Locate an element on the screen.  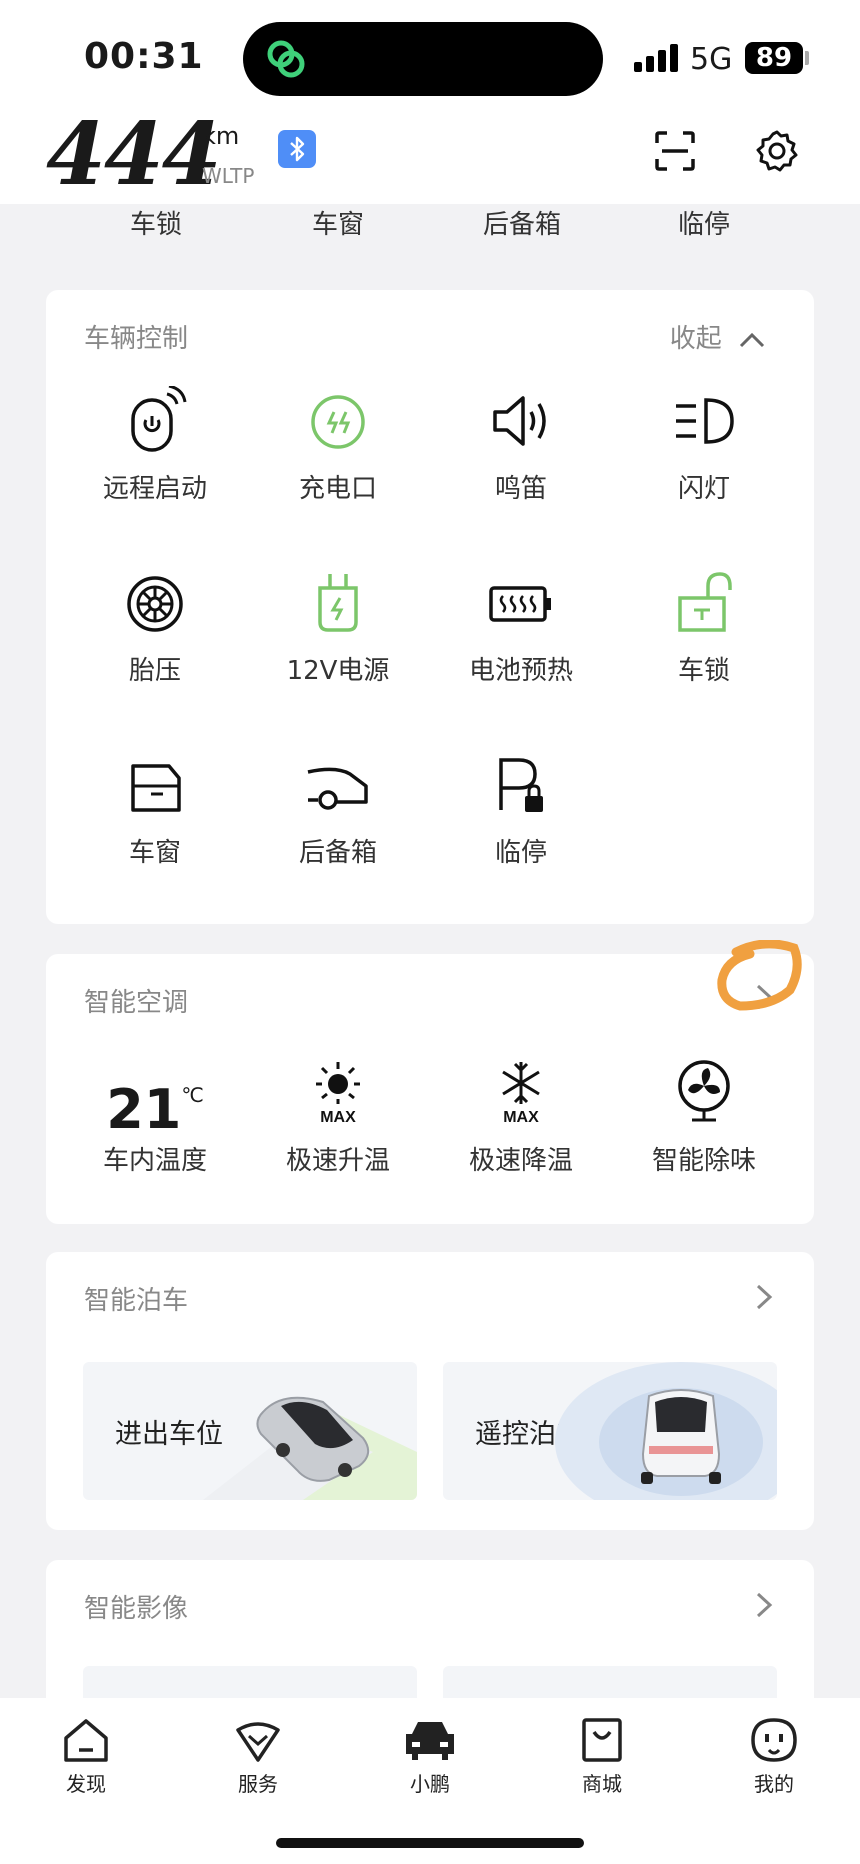
cabin-temp-value: 21℃ is located at coordinates (155, 1102).